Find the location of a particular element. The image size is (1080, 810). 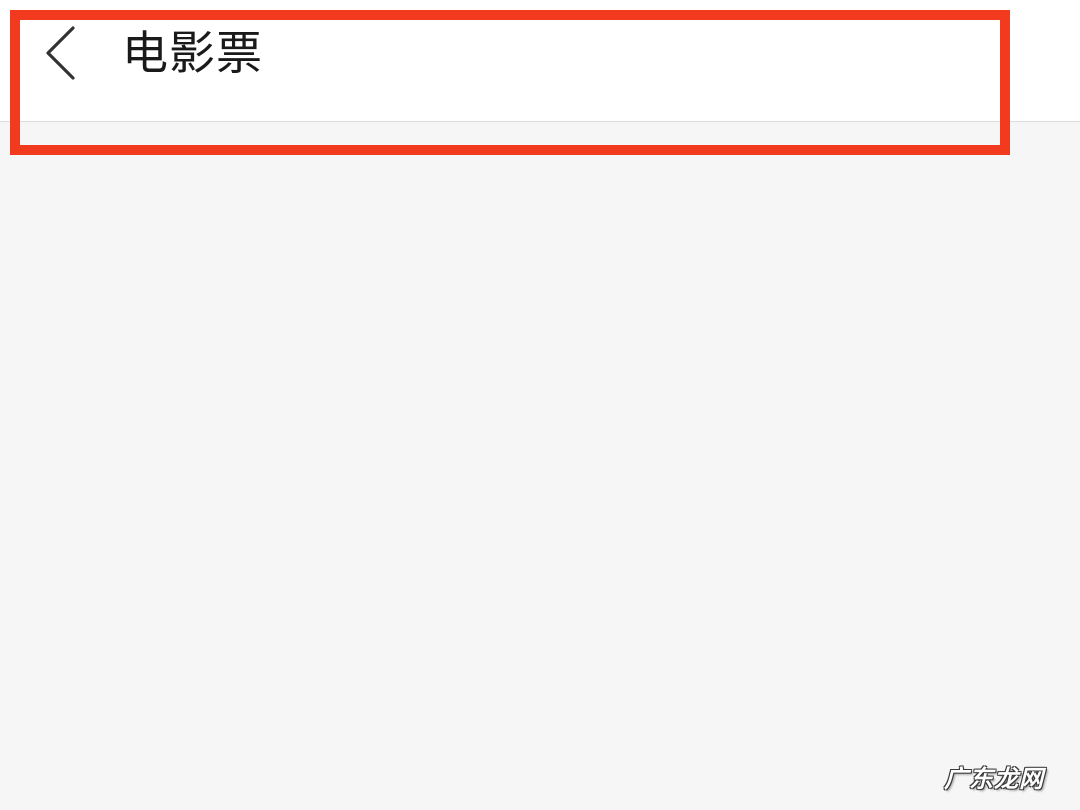

back-button is located at coordinates (60, 53).